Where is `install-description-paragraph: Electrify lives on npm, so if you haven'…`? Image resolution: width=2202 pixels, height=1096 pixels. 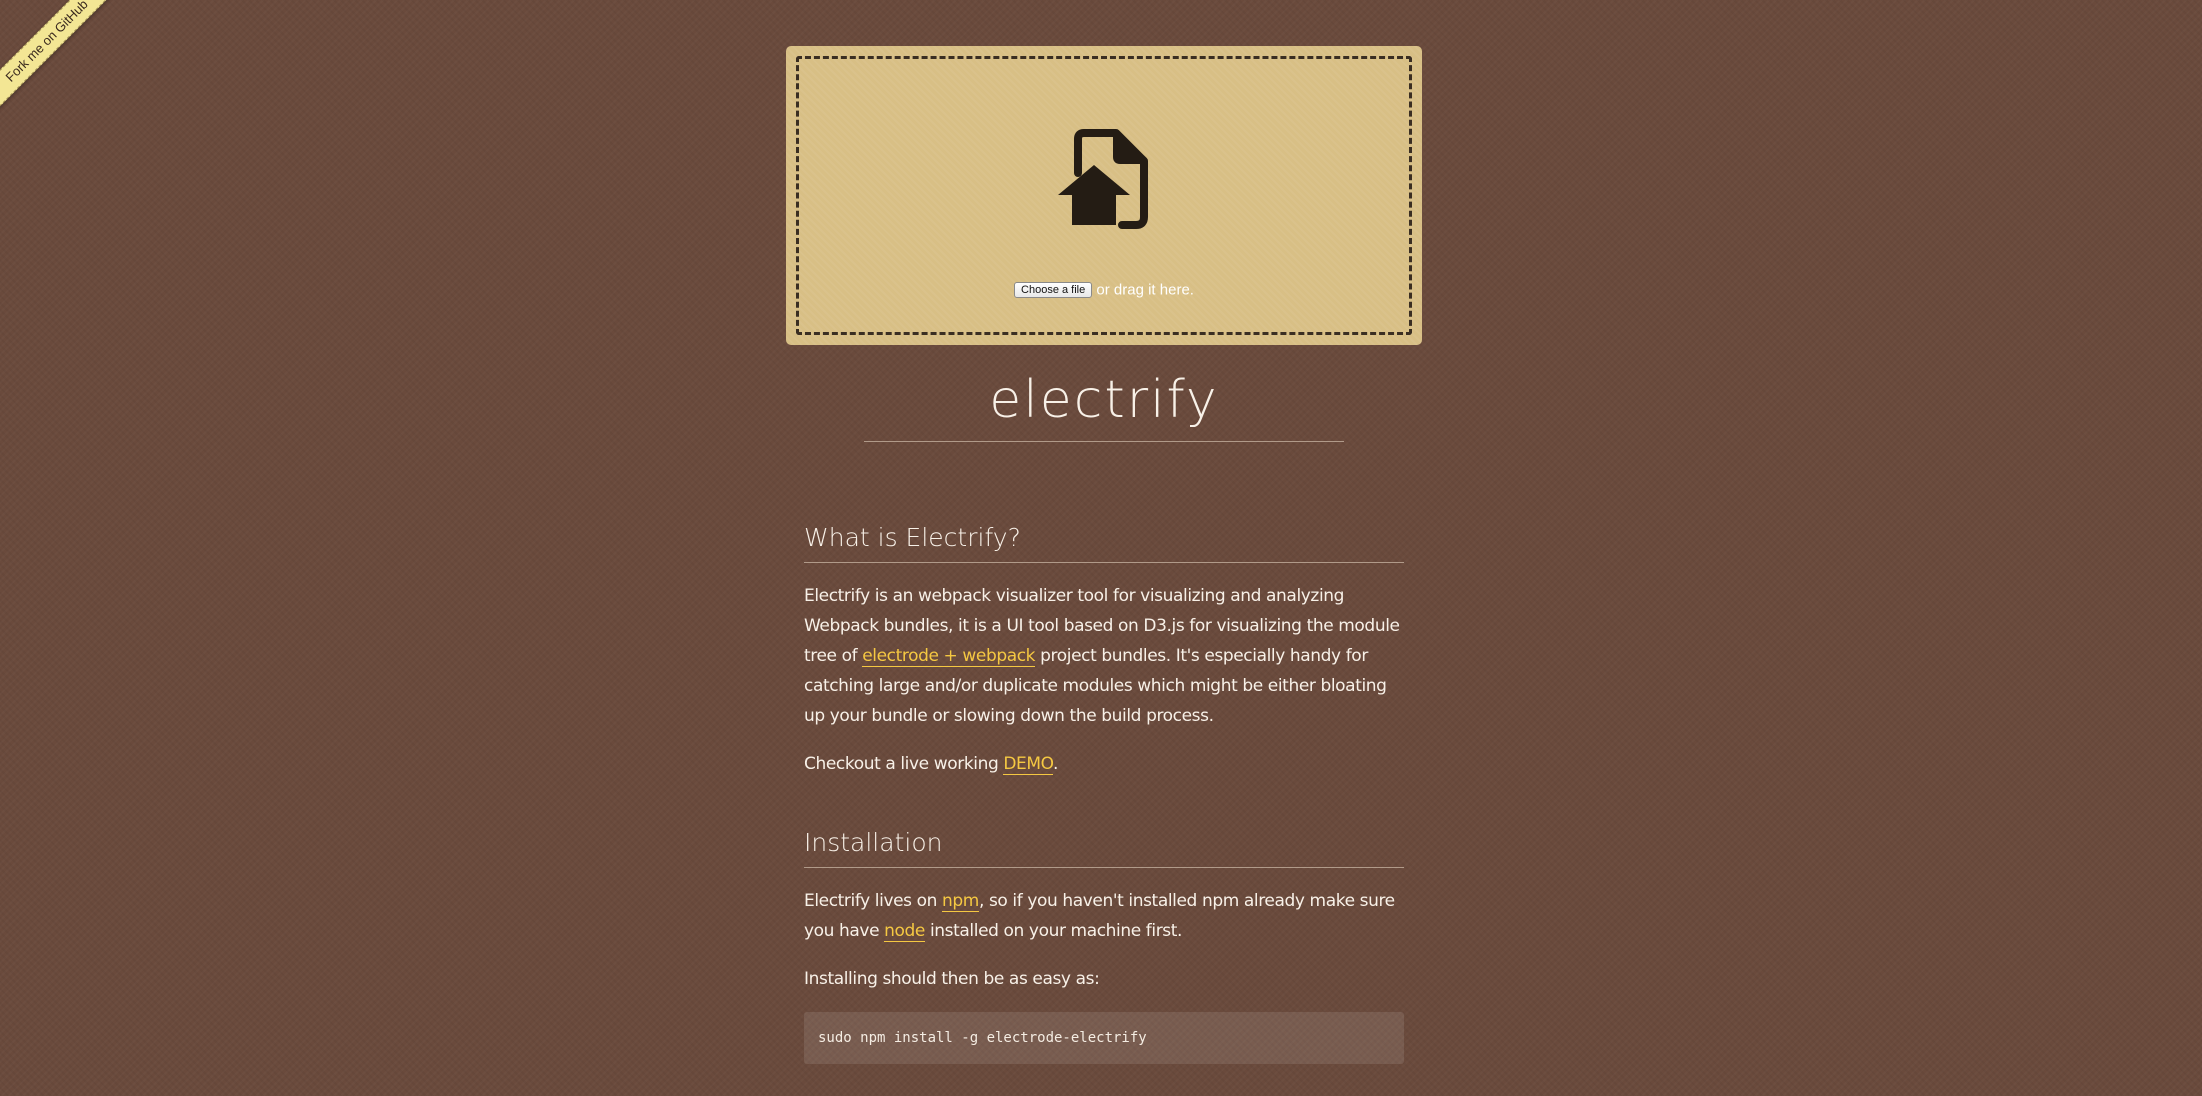
install-description-paragraph: Electrify lives on npm, so if you haven'… is located at coordinates (1104, 916).